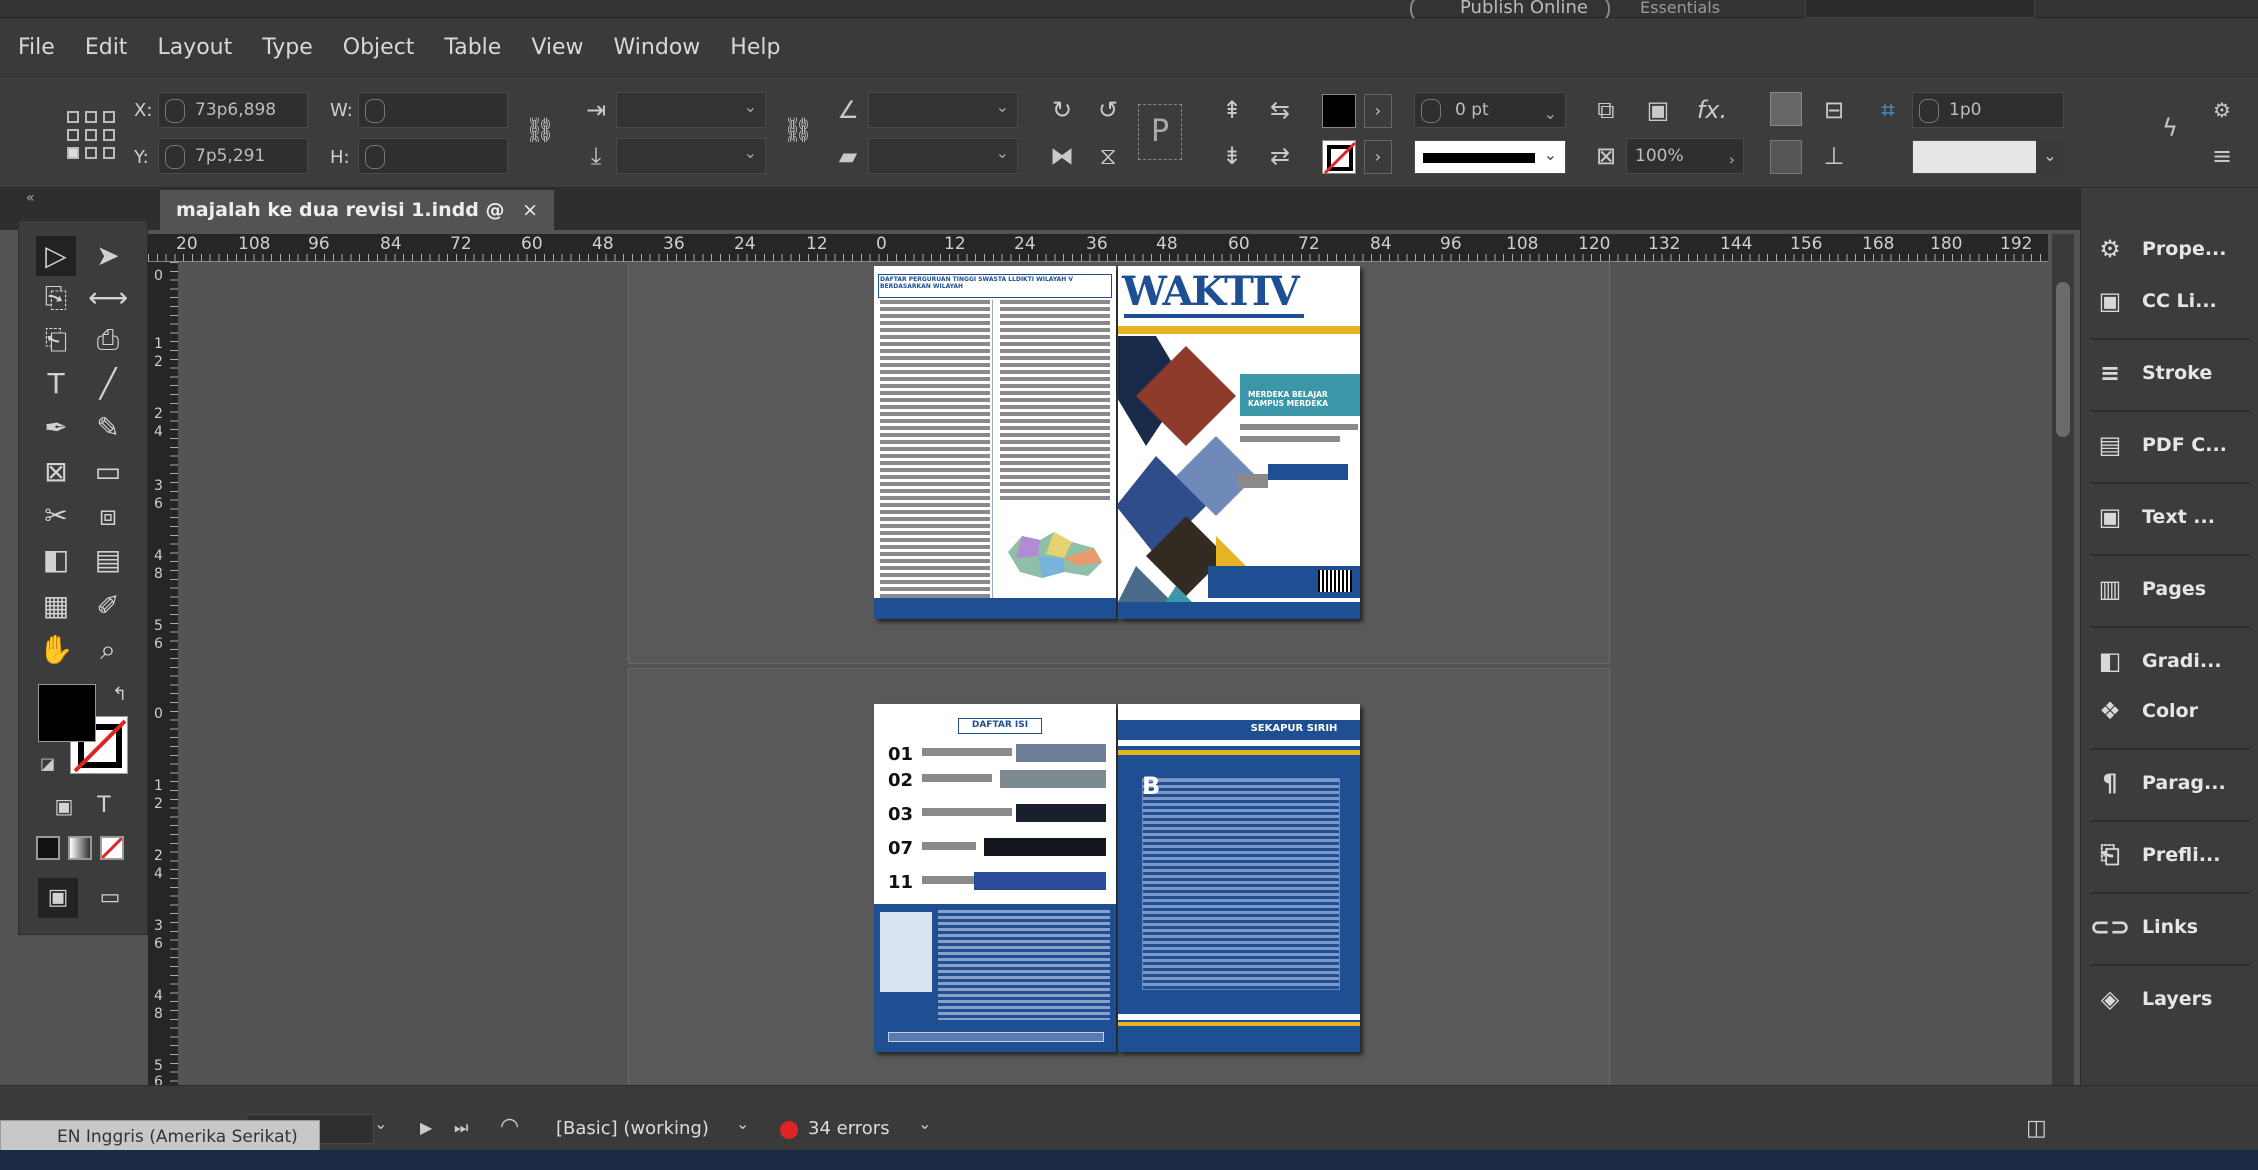 This screenshot has width=2258, height=1170. Describe the element at coordinates (108, 340) in the screenshot. I see `content-placer-icon: ⎙` at that location.